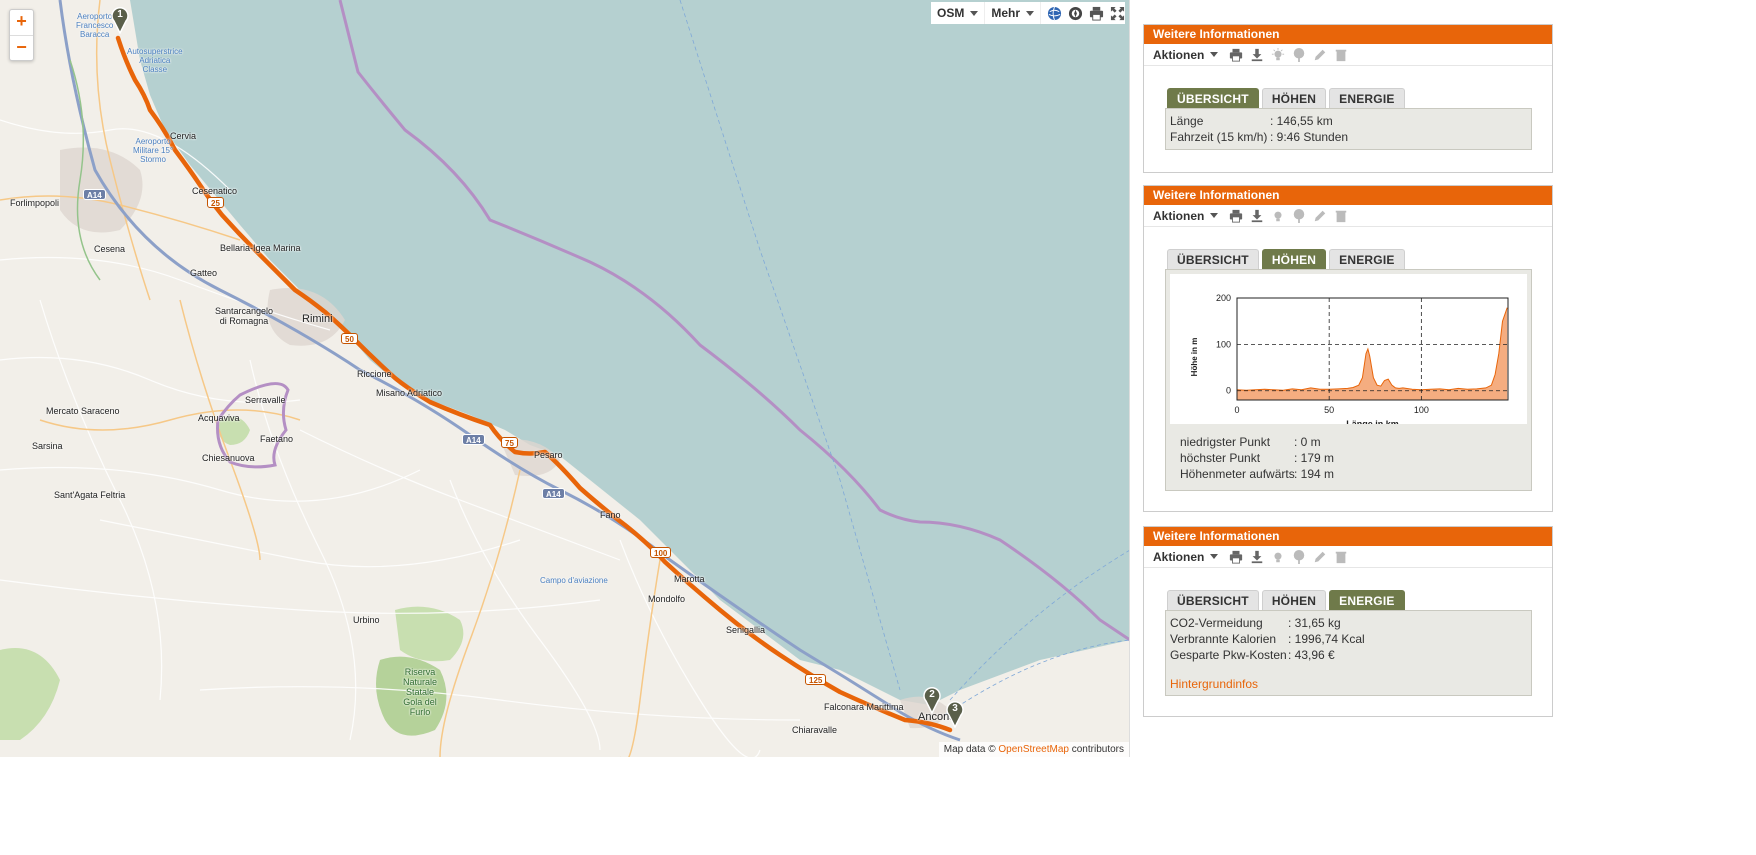 The height and width of the screenshot is (855, 1756). Describe the element at coordinates (35, 203) in the screenshot. I see `place-label: Forlimpopoli` at that location.